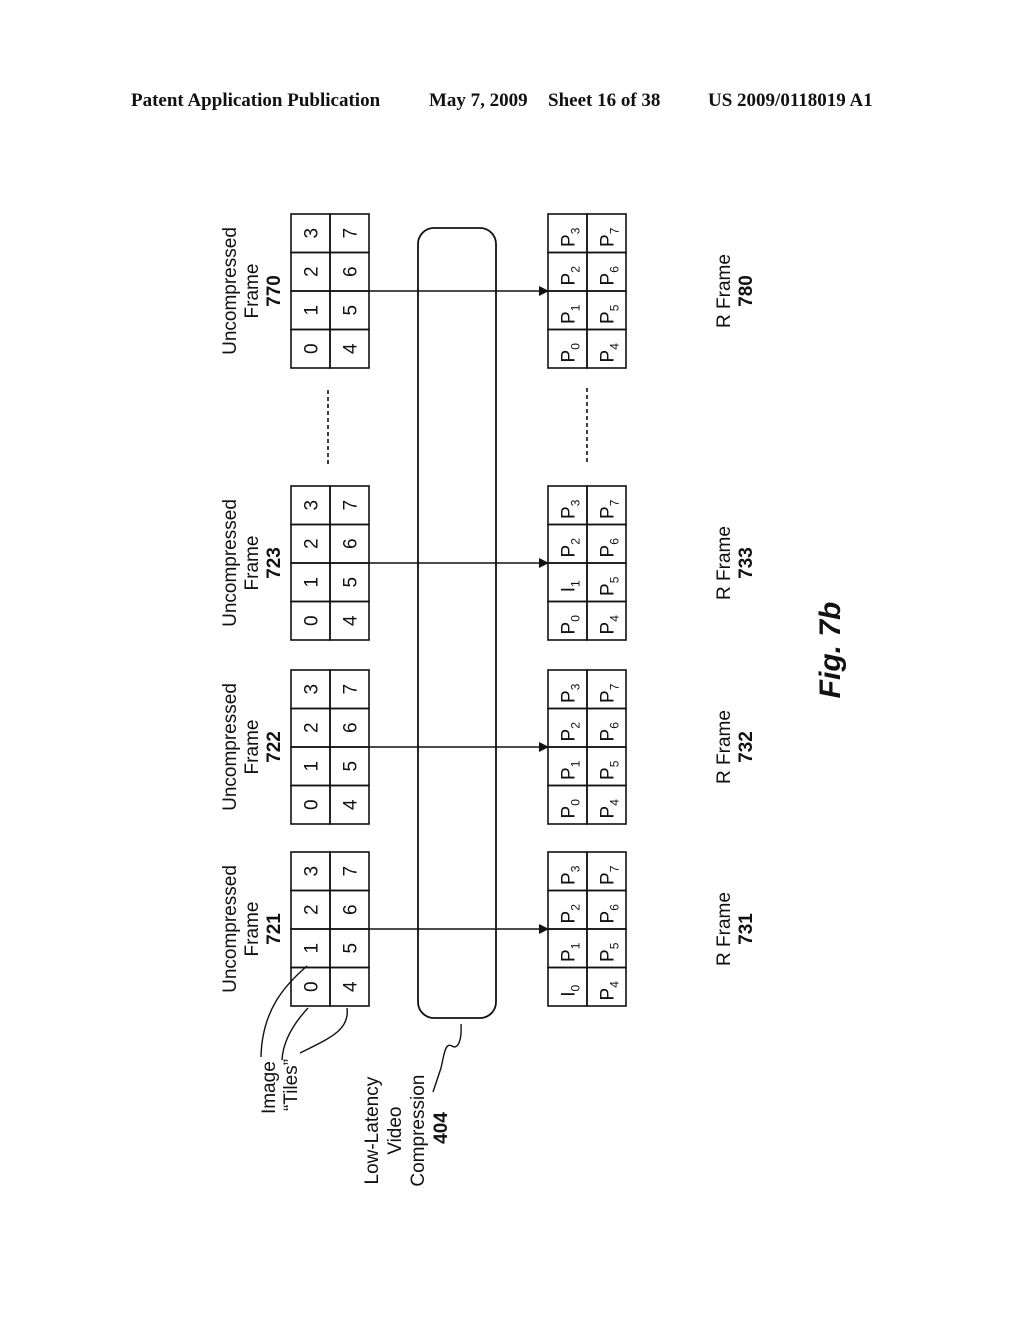 This screenshot has height=1320, width=1024. I want to click on uncompressed-frame-label: UncompressedFrame770, so click(252, 291).